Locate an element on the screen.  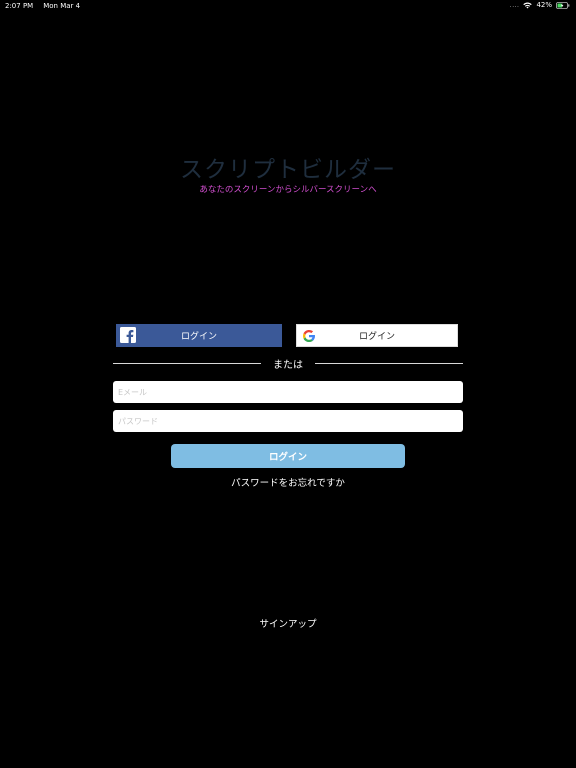
battery-percent: 42% is located at coordinates (544, 5).